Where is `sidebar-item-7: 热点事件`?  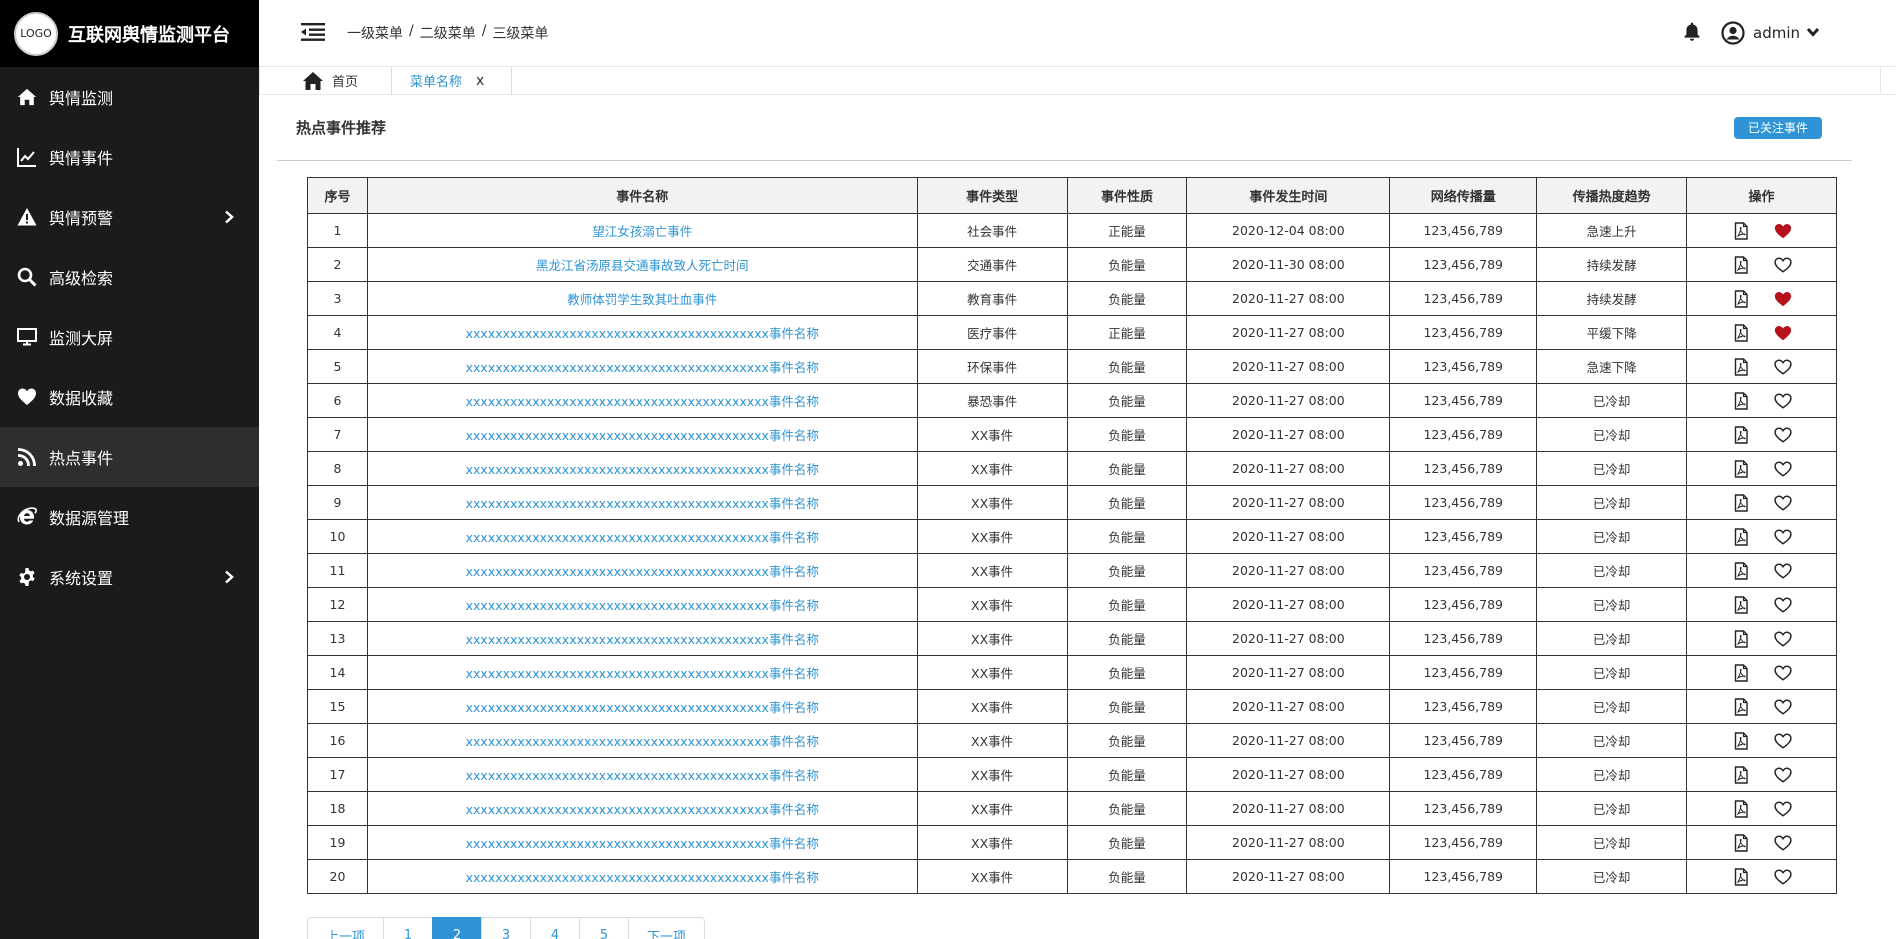 sidebar-item-7: 热点事件 is located at coordinates (129, 457).